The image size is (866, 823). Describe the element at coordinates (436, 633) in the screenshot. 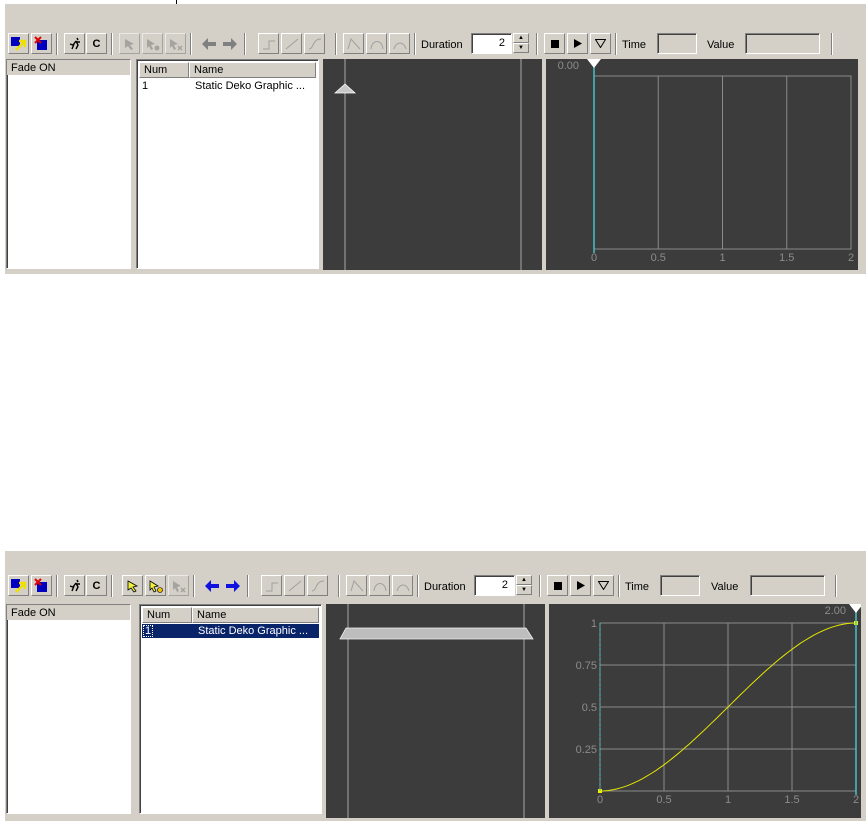

I see `timeline-clip-bar` at that location.